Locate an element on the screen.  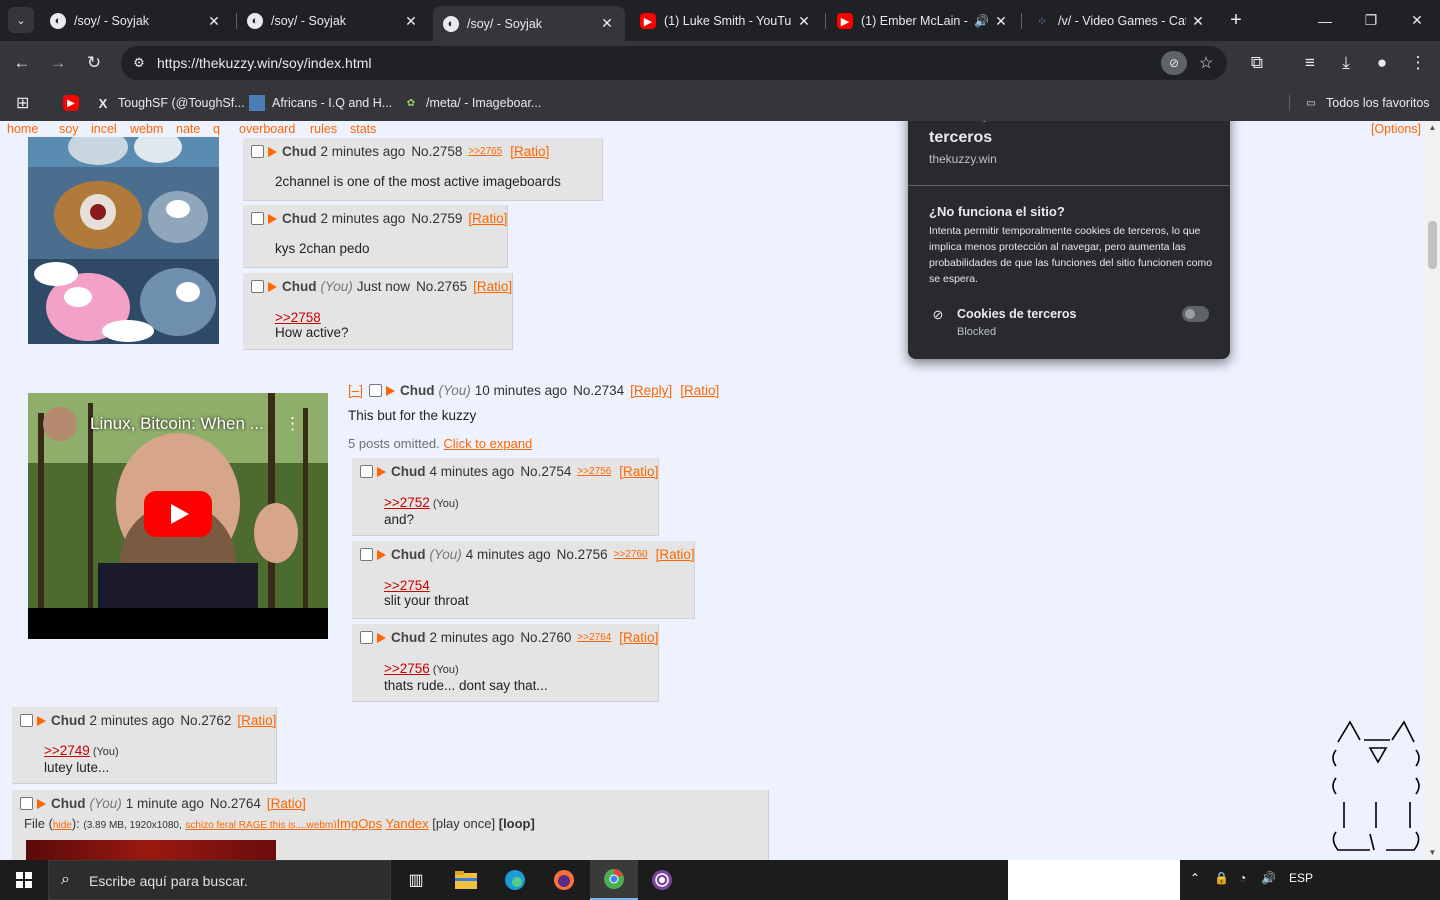
post-number: No.2756 is located at coordinates (582, 554).